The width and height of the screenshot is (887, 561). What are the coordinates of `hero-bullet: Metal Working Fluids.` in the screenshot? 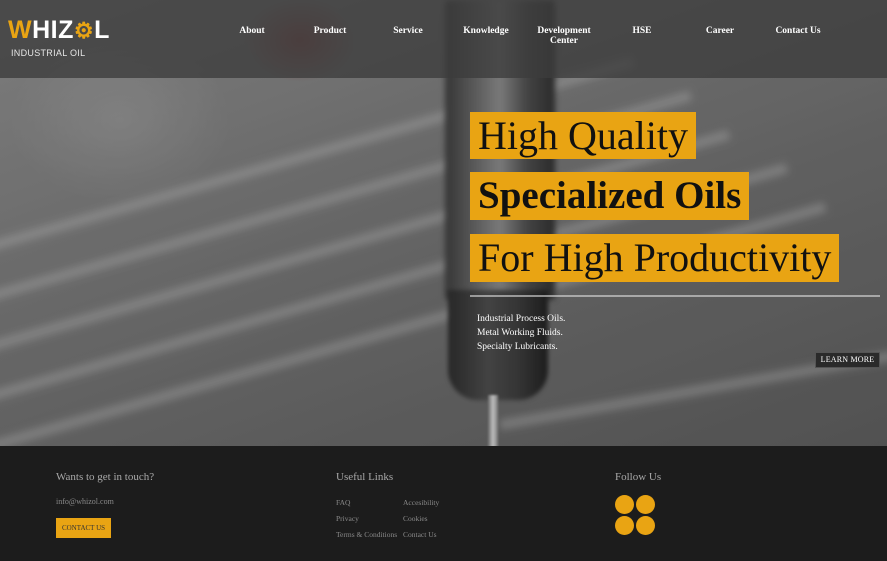 It's located at (520, 333).